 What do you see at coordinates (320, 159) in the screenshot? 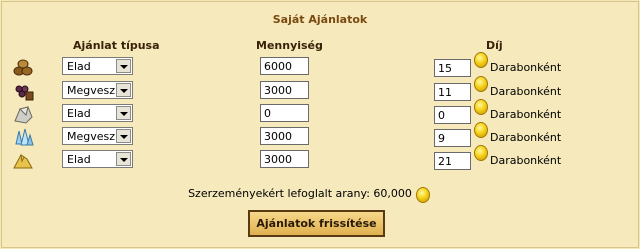
I see `offer-row-sulfur: Elad Darabonként` at bounding box center [320, 159].